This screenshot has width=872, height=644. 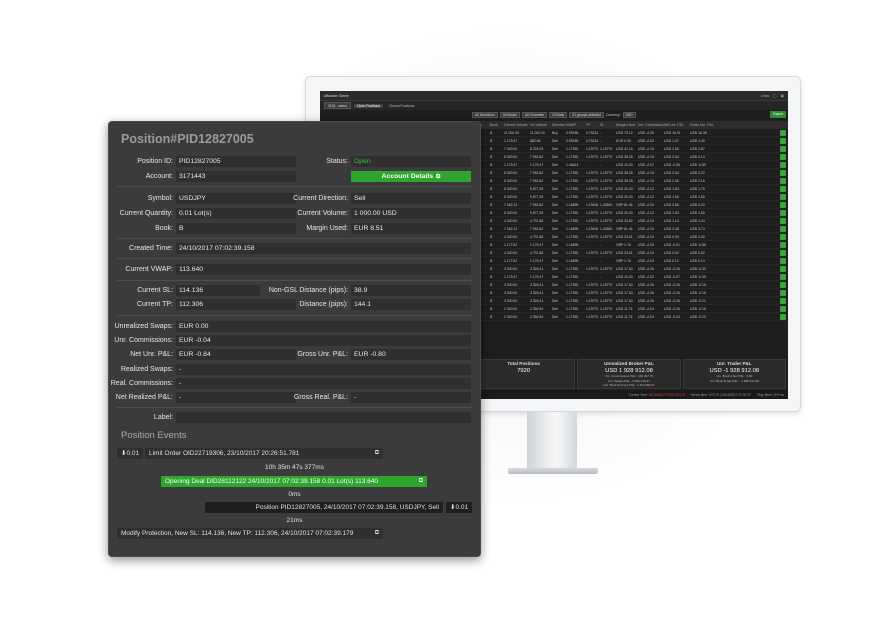 I want to click on filter-of-book: Of Book, so click(x=558, y=114).